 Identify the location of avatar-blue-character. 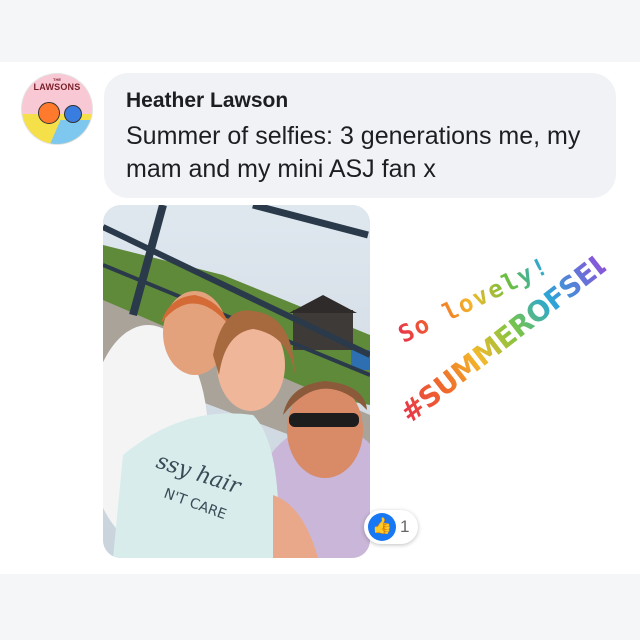
(73, 114).